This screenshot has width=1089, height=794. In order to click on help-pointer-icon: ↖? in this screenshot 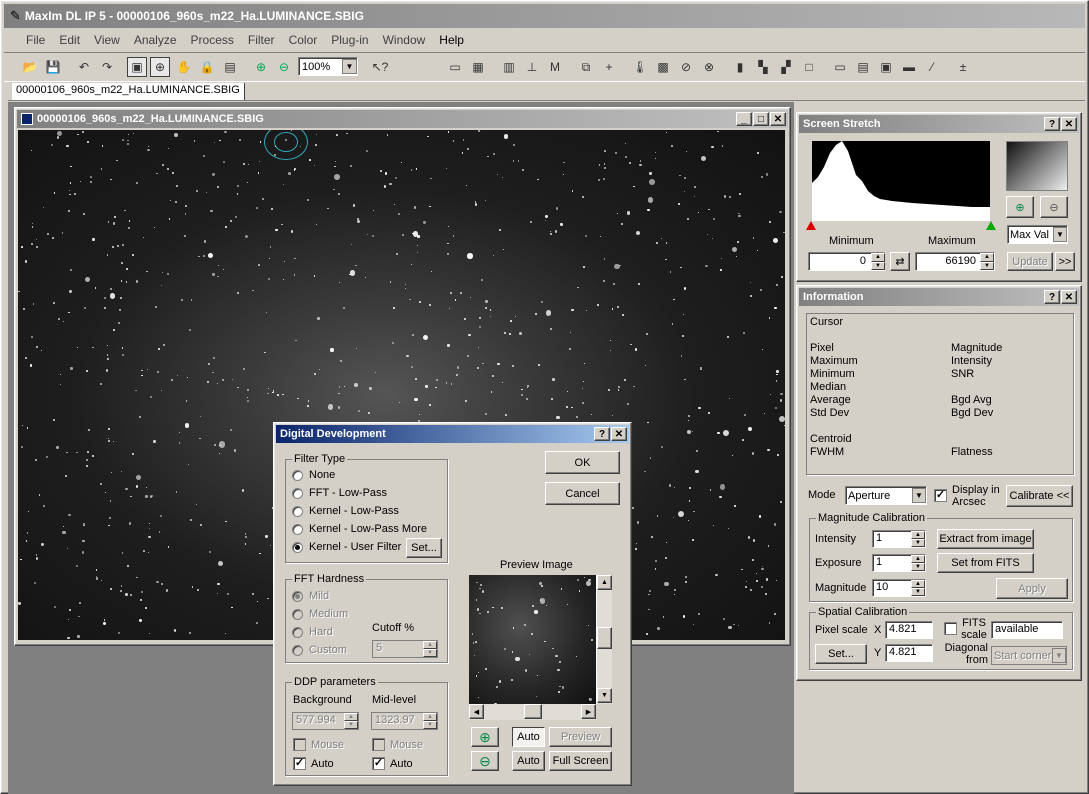, I will do `click(380, 67)`.